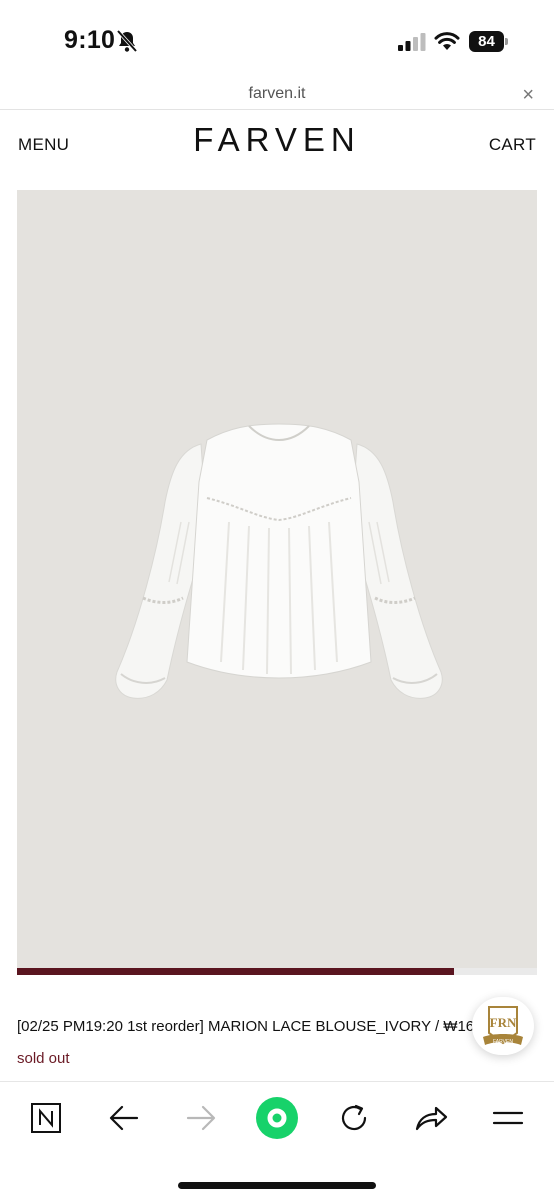  Describe the element at coordinates (90, 40) in the screenshot. I see `status-time: 9:10` at that location.